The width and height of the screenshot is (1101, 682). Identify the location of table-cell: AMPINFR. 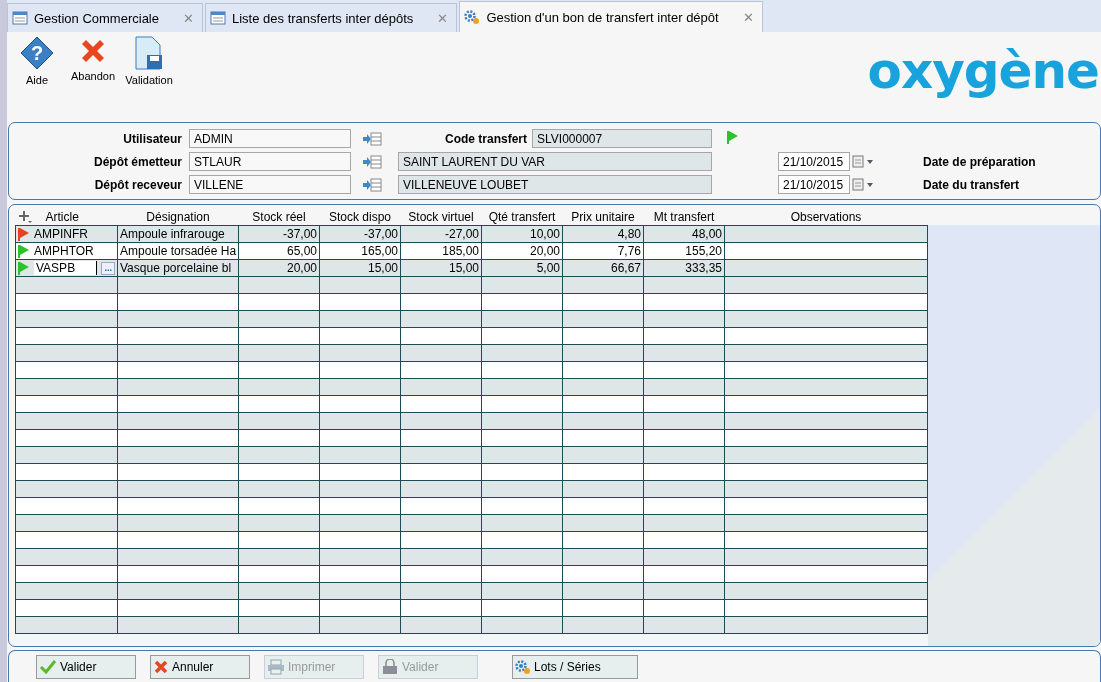
(66, 234).